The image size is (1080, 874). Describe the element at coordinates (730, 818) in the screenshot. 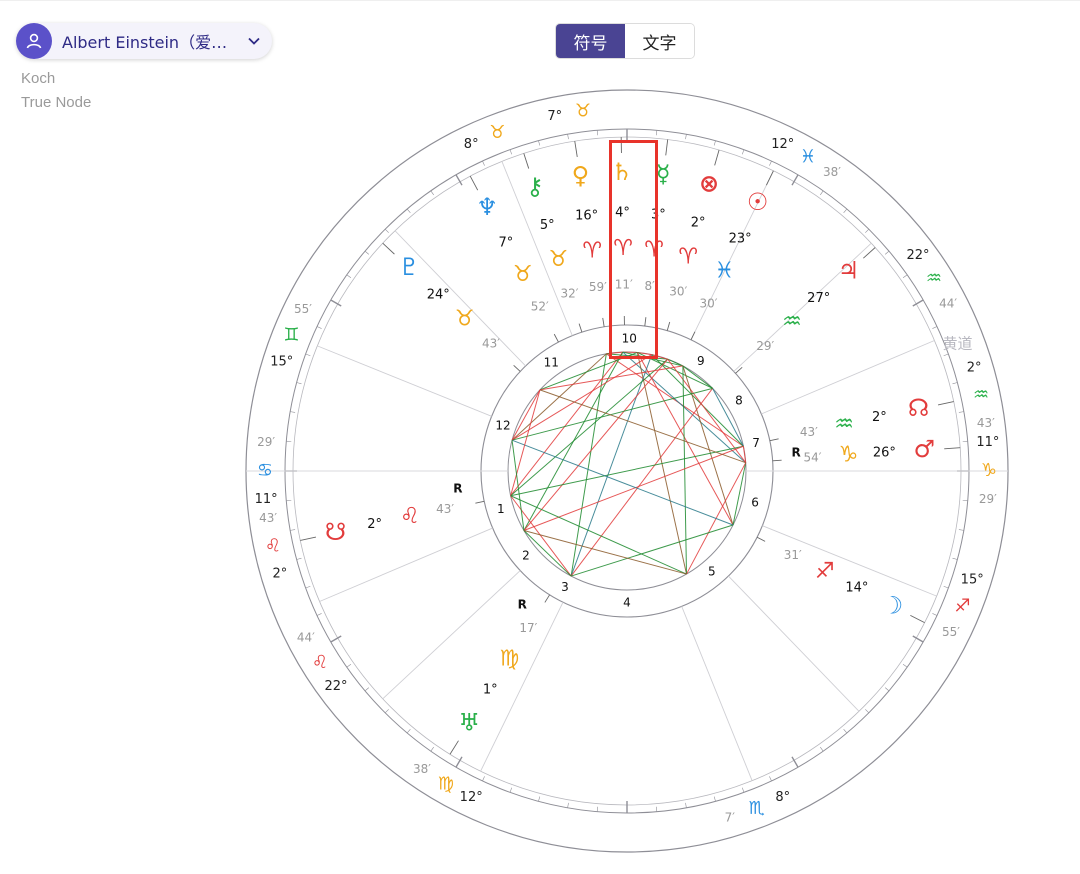

I see `wheel-minute-label: 7′` at that location.